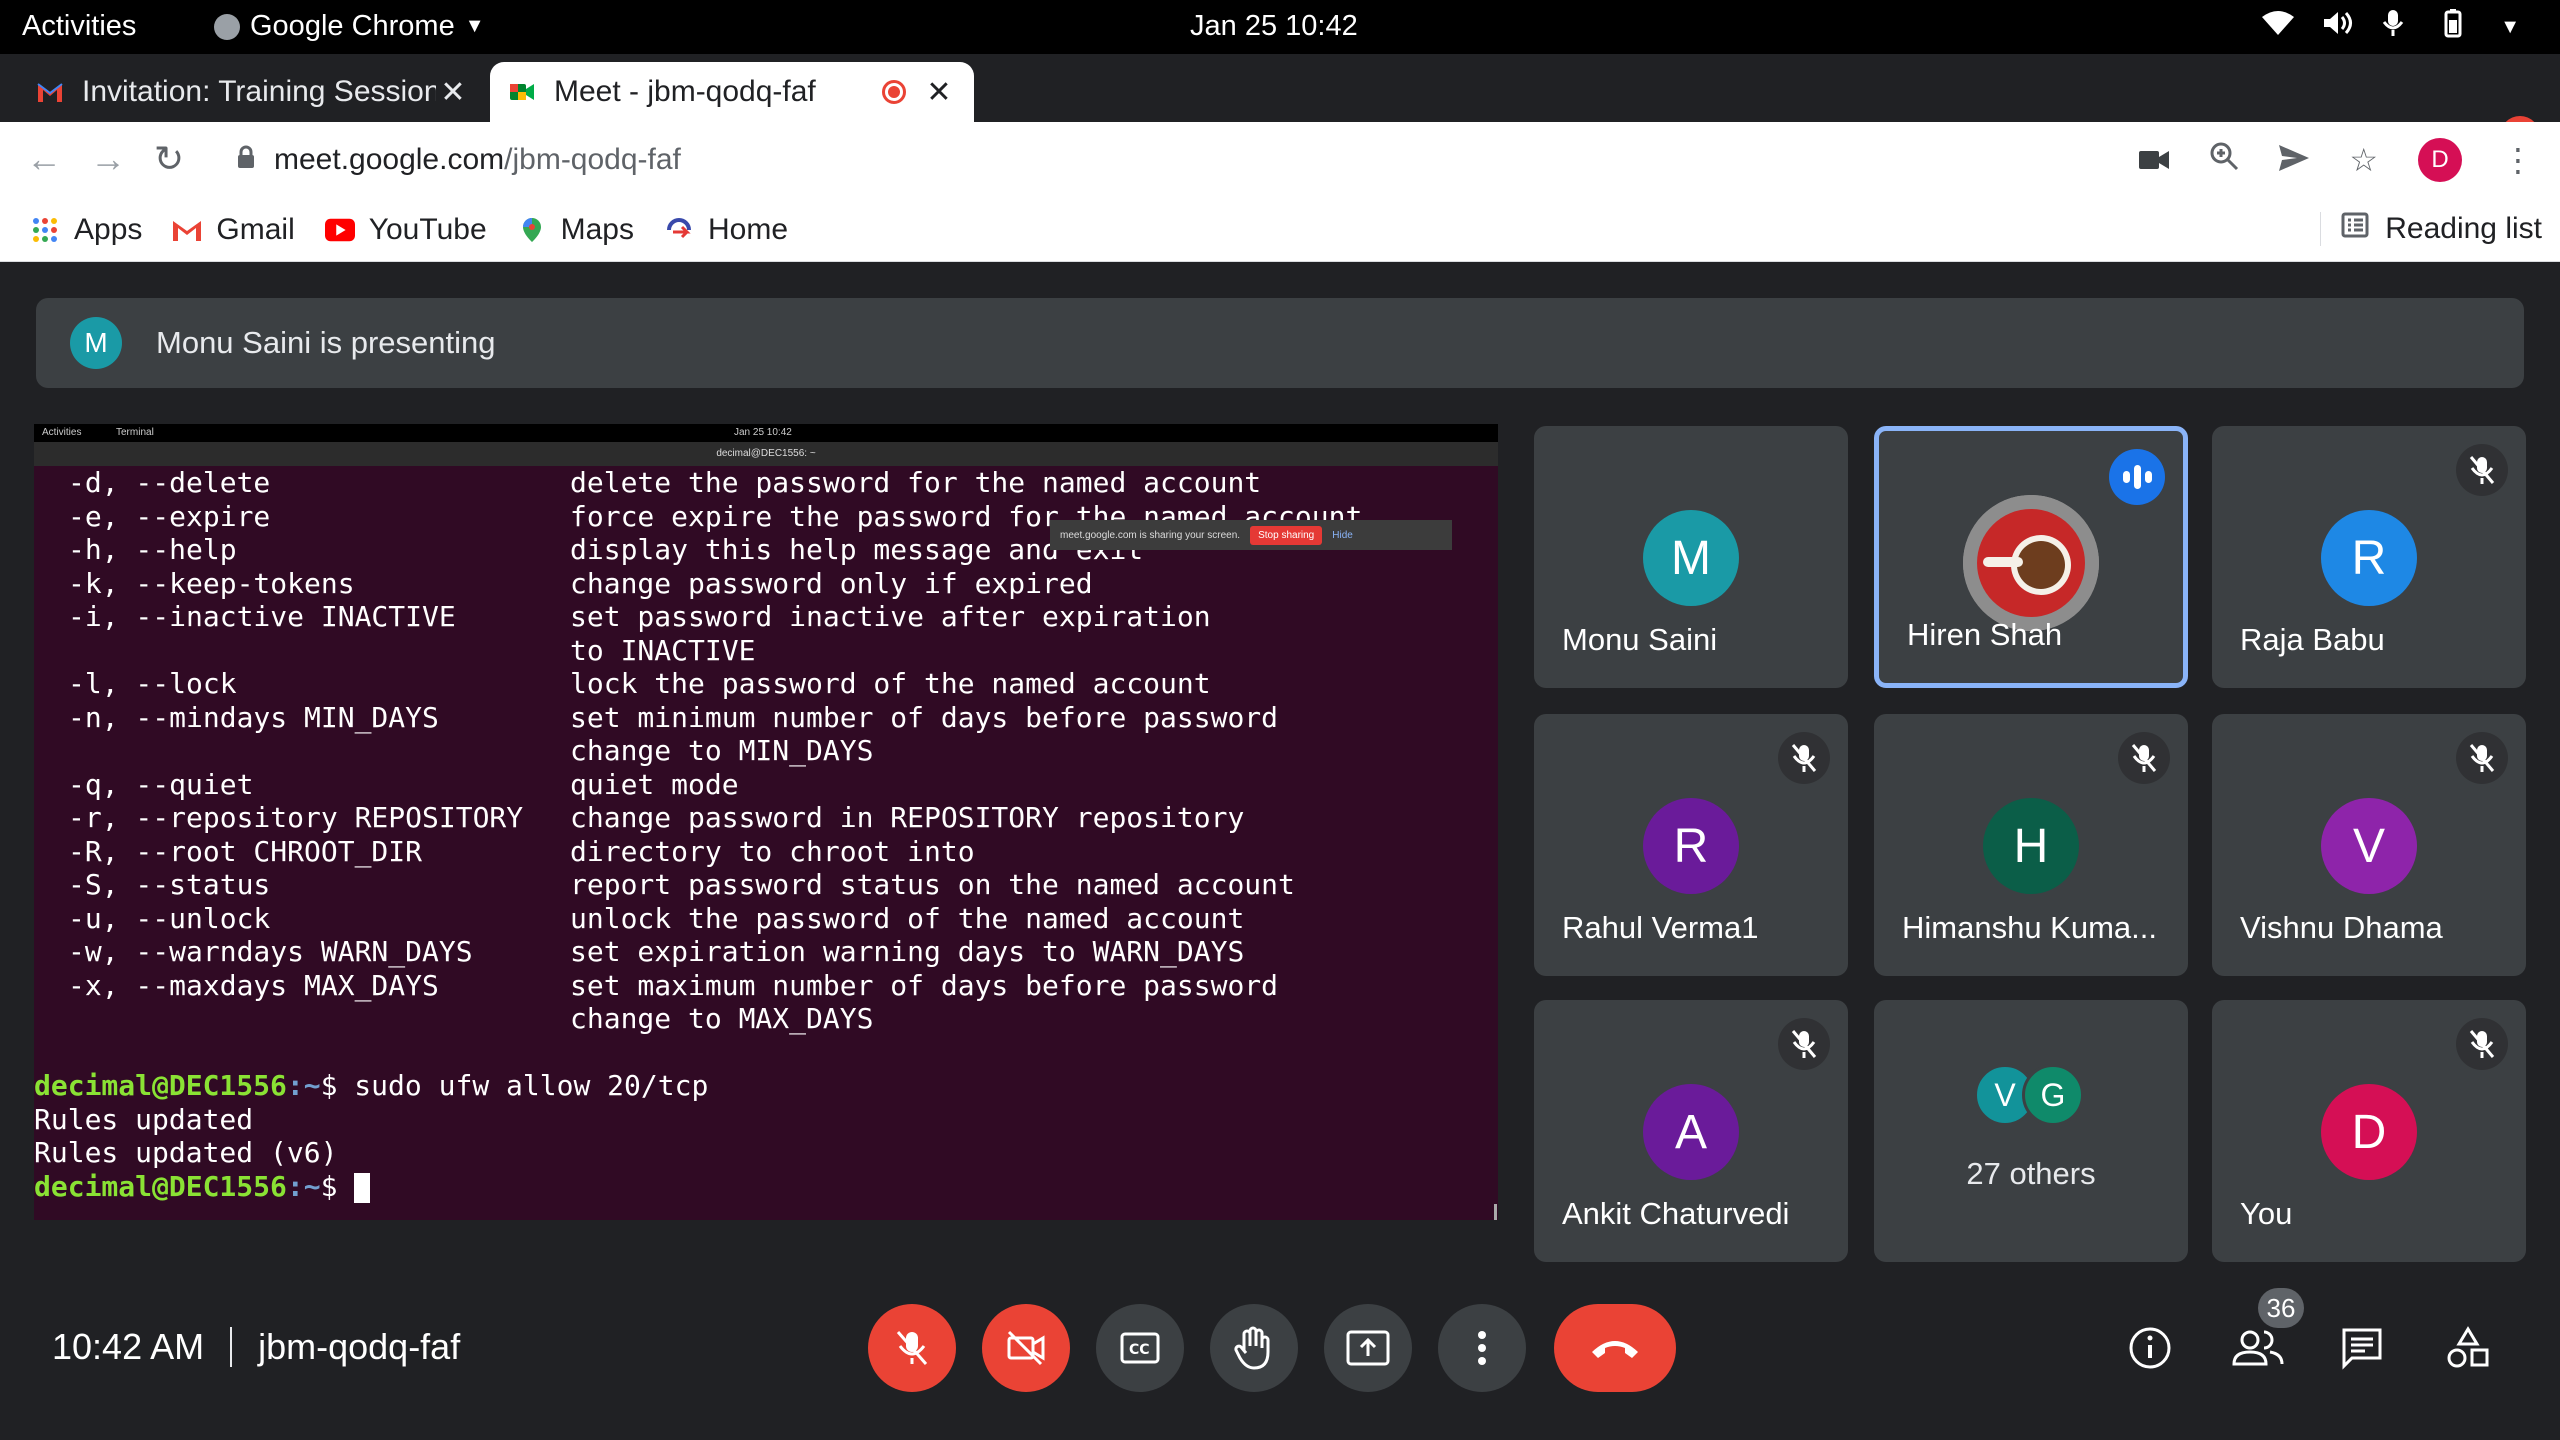  Describe the element at coordinates (2336, 160) in the screenshot. I see `toolbar-actions: ☆ D ⋮` at that location.